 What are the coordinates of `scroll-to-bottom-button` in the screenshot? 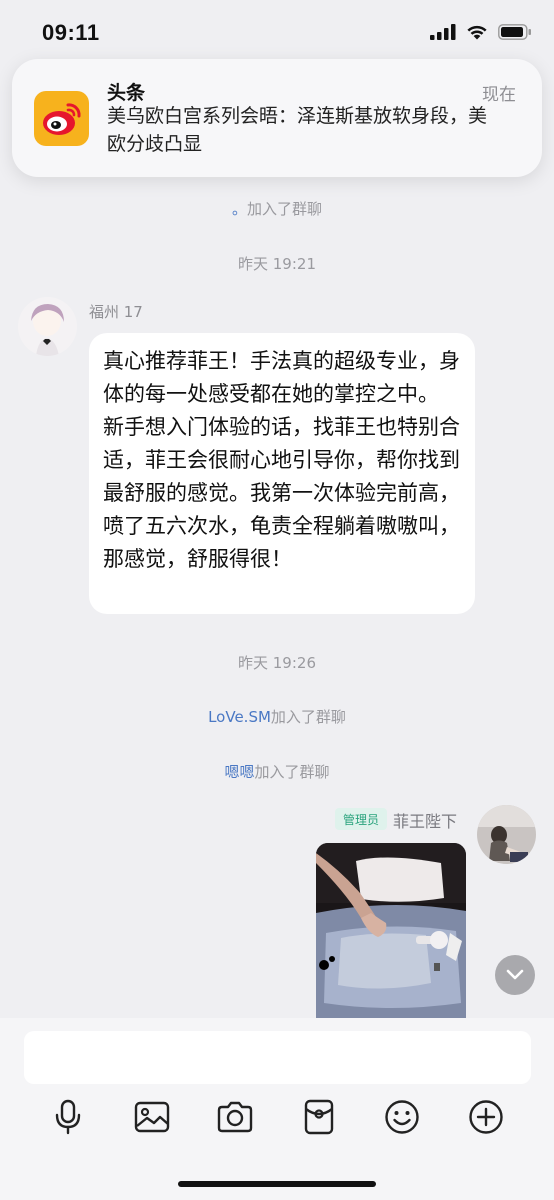 It's located at (515, 975).